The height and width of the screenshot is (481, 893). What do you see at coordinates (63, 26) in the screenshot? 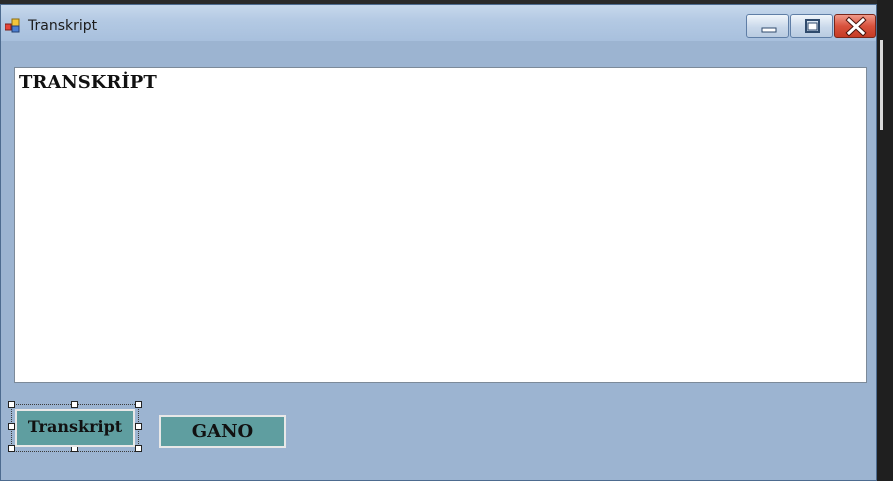
I see `window-title: Transkript` at bounding box center [63, 26].